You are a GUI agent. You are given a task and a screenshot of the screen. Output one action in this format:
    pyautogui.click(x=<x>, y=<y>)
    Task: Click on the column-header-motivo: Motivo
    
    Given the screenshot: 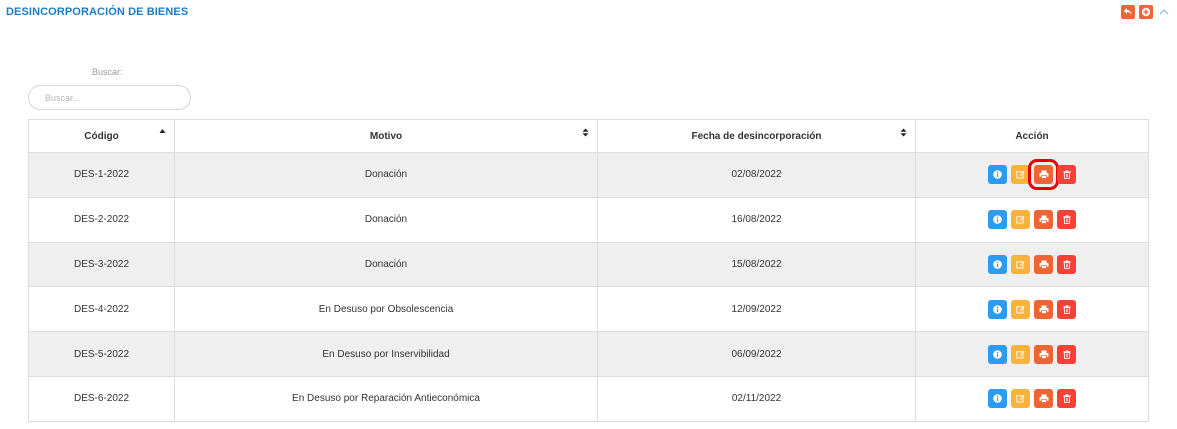 What is the action you would take?
    pyautogui.click(x=386, y=136)
    